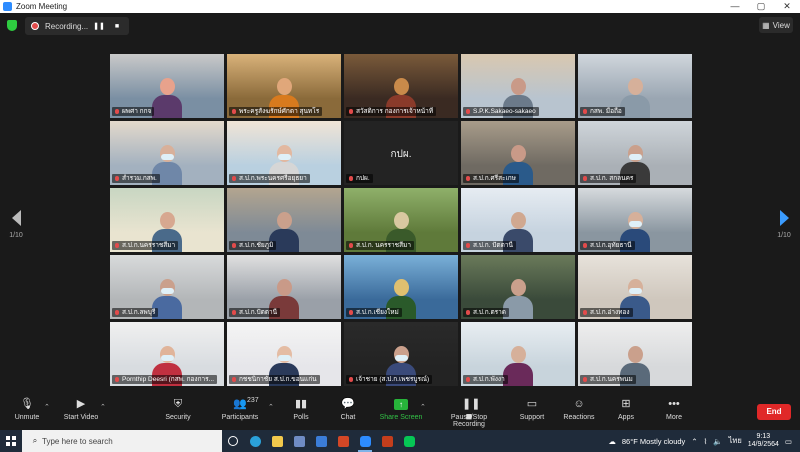 The height and width of the screenshot is (452, 800). I want to click on stop-recording-icon: ■, so click(117, 26).